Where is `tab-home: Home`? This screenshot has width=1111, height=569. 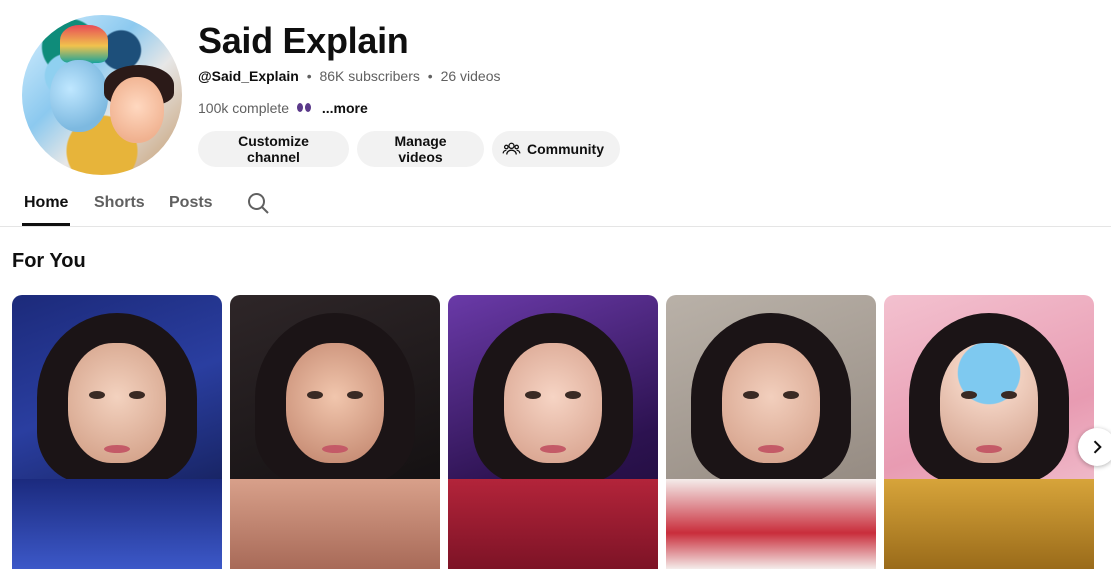
tab-home: Home is located at coordinates (46, 203).